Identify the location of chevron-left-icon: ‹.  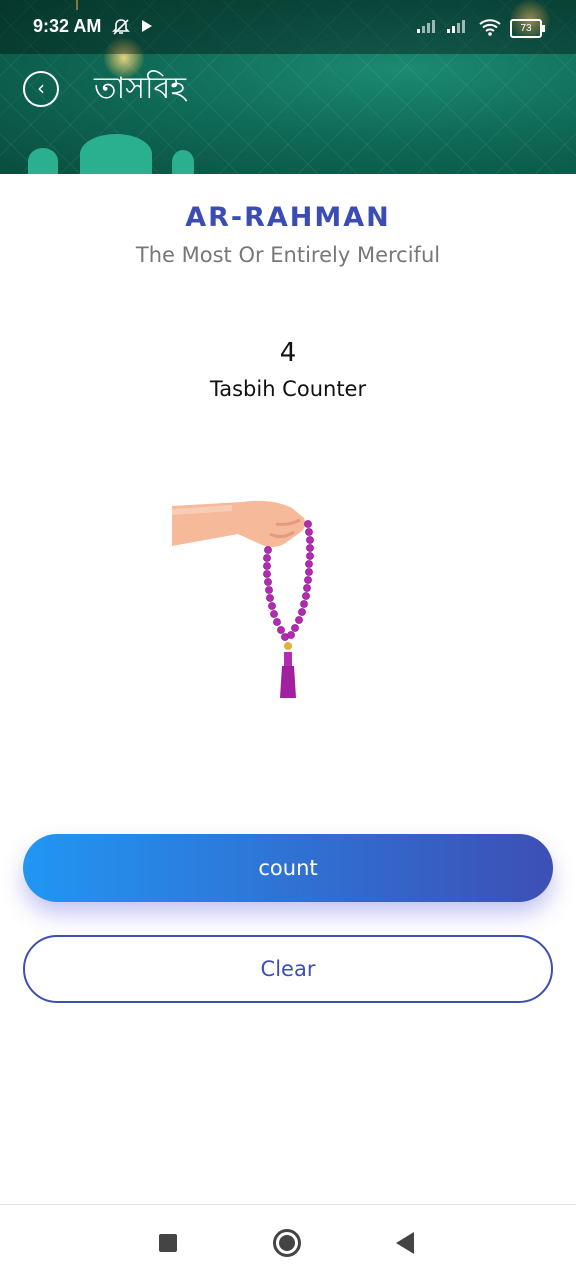
(41, 88).